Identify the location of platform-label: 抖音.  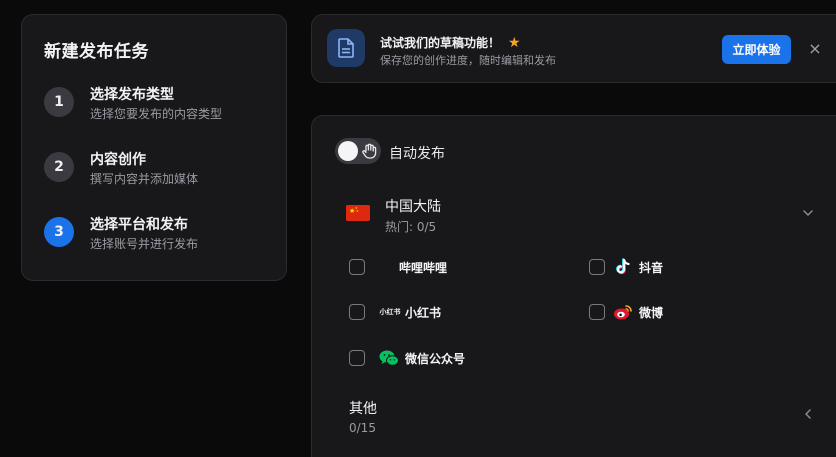
(651, 267).